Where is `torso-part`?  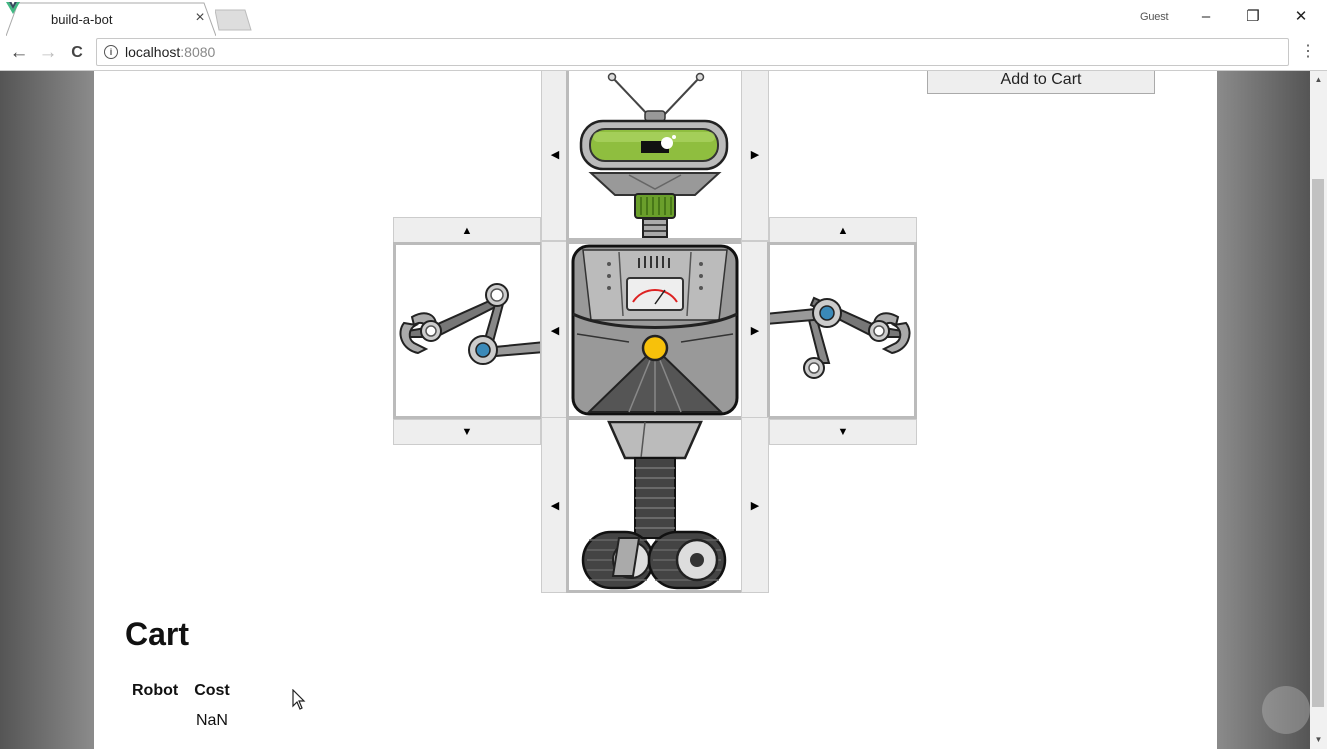 torso-part is located at coordinates (655, 330).